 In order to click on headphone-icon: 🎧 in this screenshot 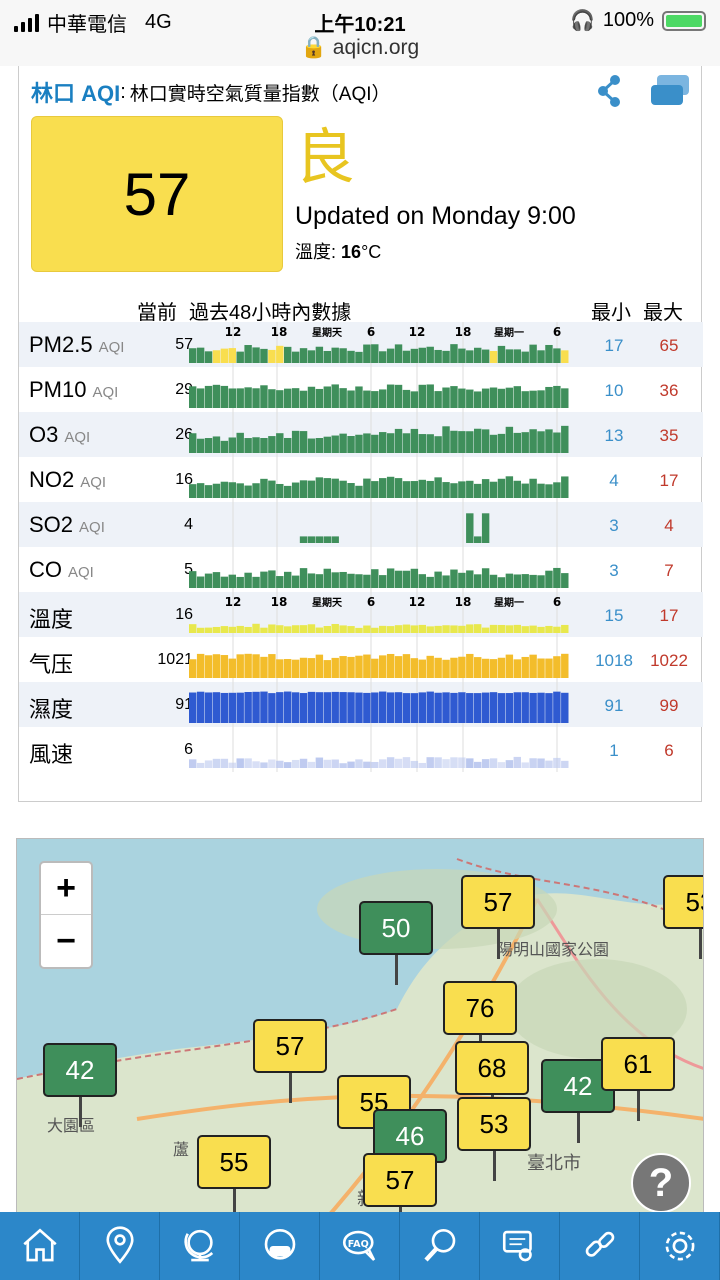, I will do `click(582, 21)`.